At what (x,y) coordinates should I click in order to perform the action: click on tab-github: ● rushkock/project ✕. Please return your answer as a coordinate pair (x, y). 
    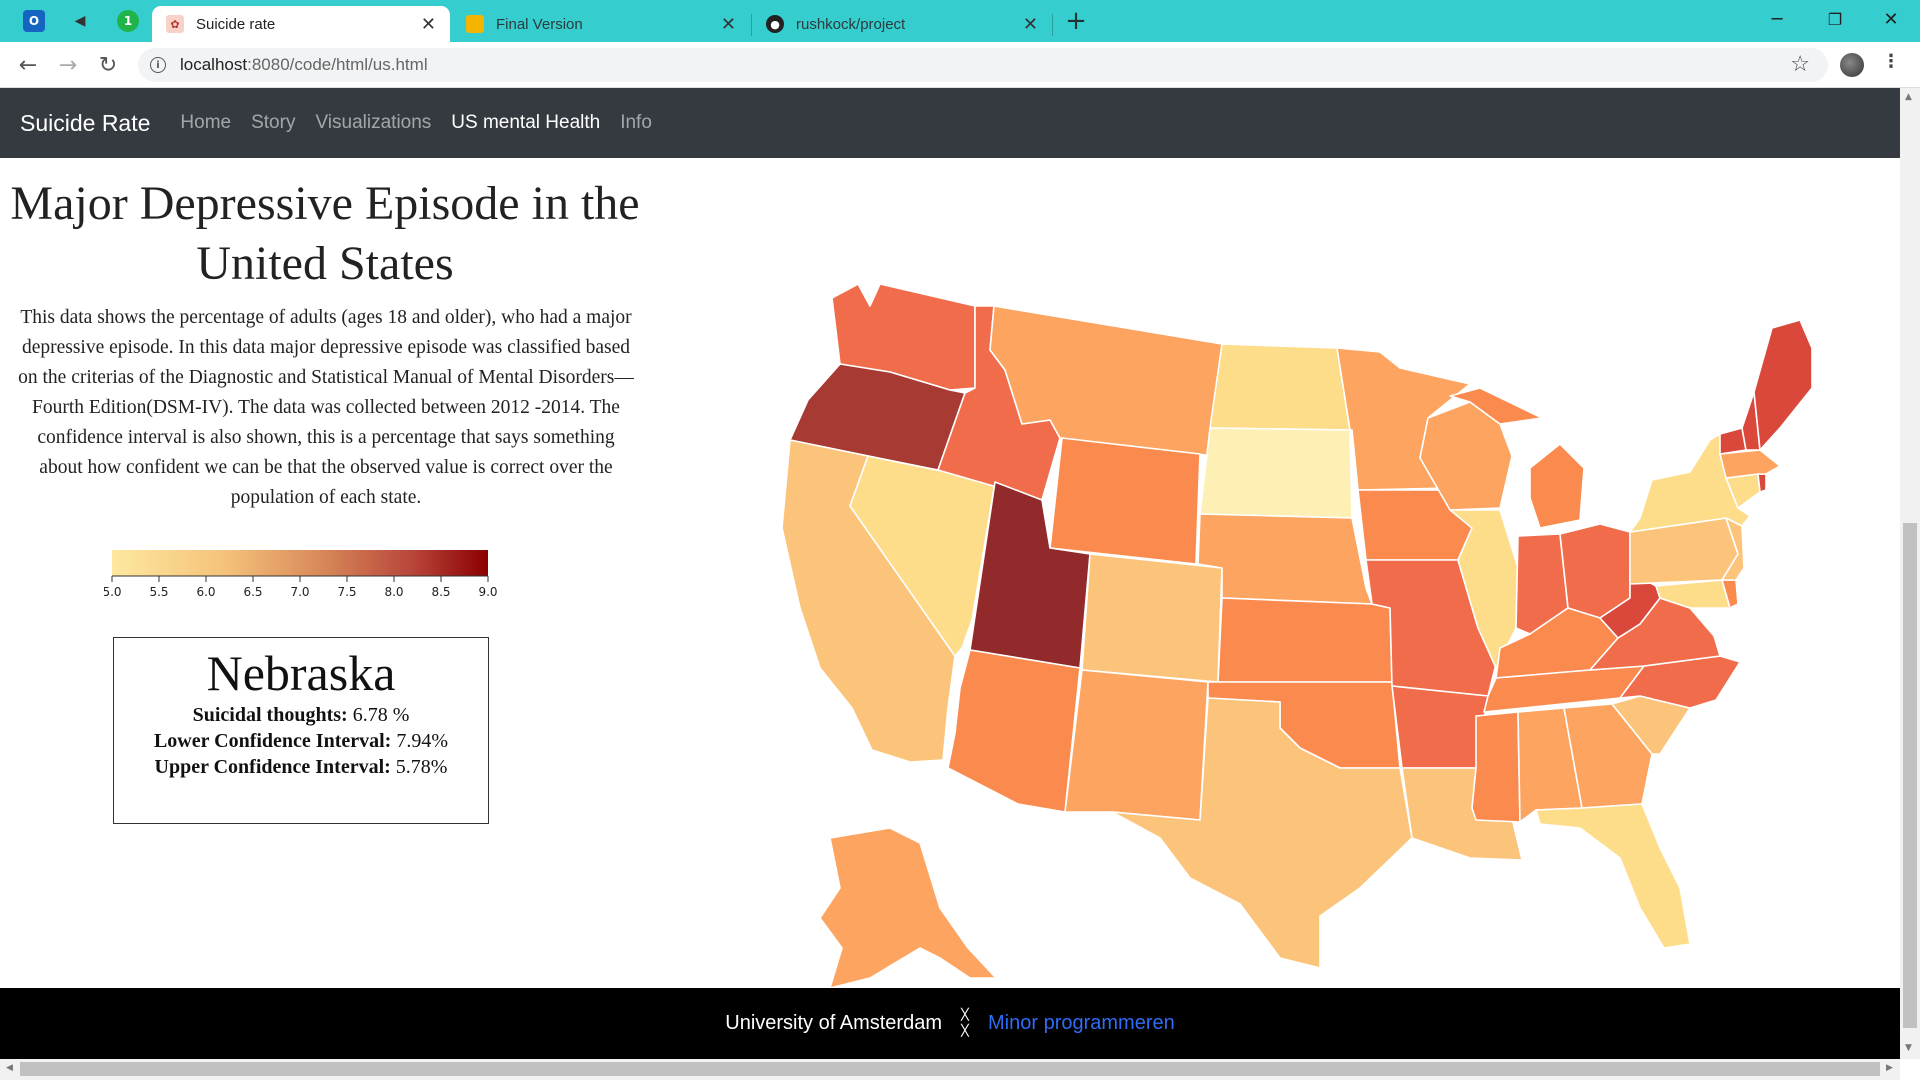
    Looking at the image, I should click on (902, 24).